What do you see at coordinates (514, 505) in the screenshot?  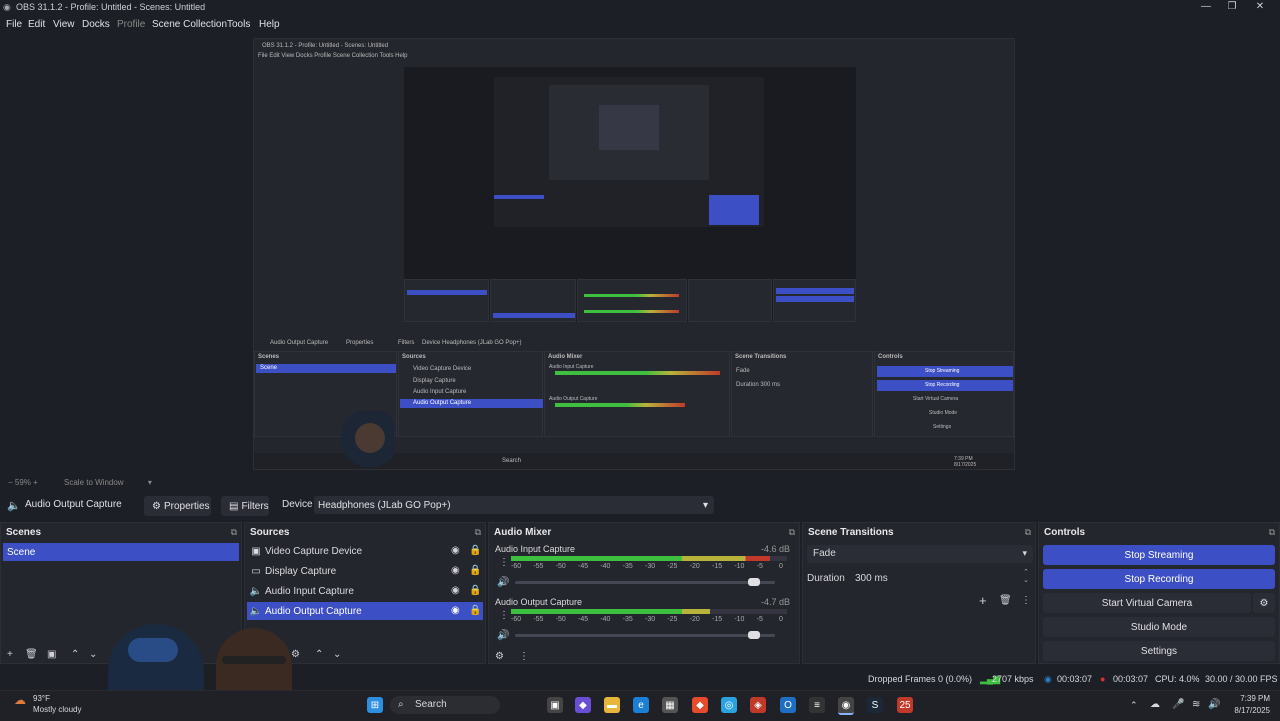 I see `device-select: Headphones (JLab GO Pop+) ▾` at bounding box center [514, 505].